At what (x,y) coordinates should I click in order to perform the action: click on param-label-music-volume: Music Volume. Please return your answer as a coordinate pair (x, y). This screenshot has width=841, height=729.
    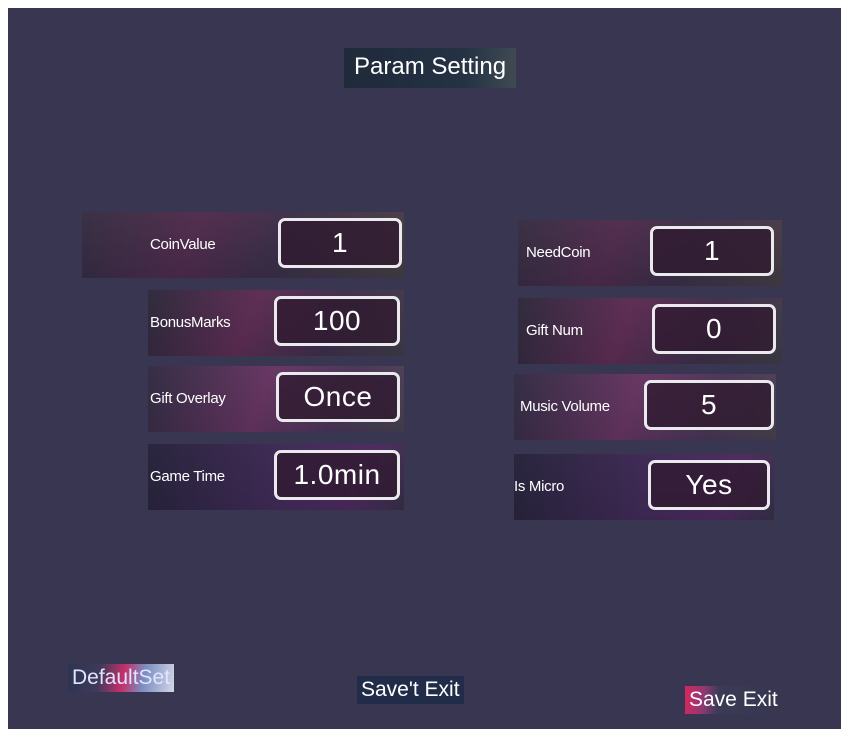
    Looking at the image, I should click on (565, 406).